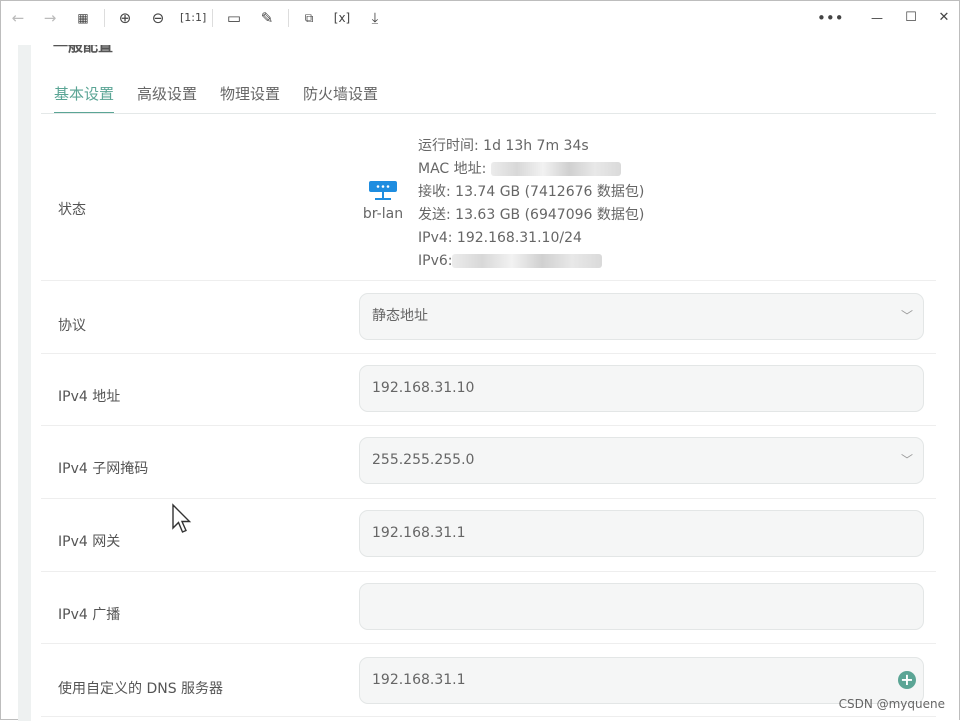 This screenshot has width=960, height=721. I want to click on ipv4-gateway-row: IPv4 网关 192.168.31.1, so click(488, 535).